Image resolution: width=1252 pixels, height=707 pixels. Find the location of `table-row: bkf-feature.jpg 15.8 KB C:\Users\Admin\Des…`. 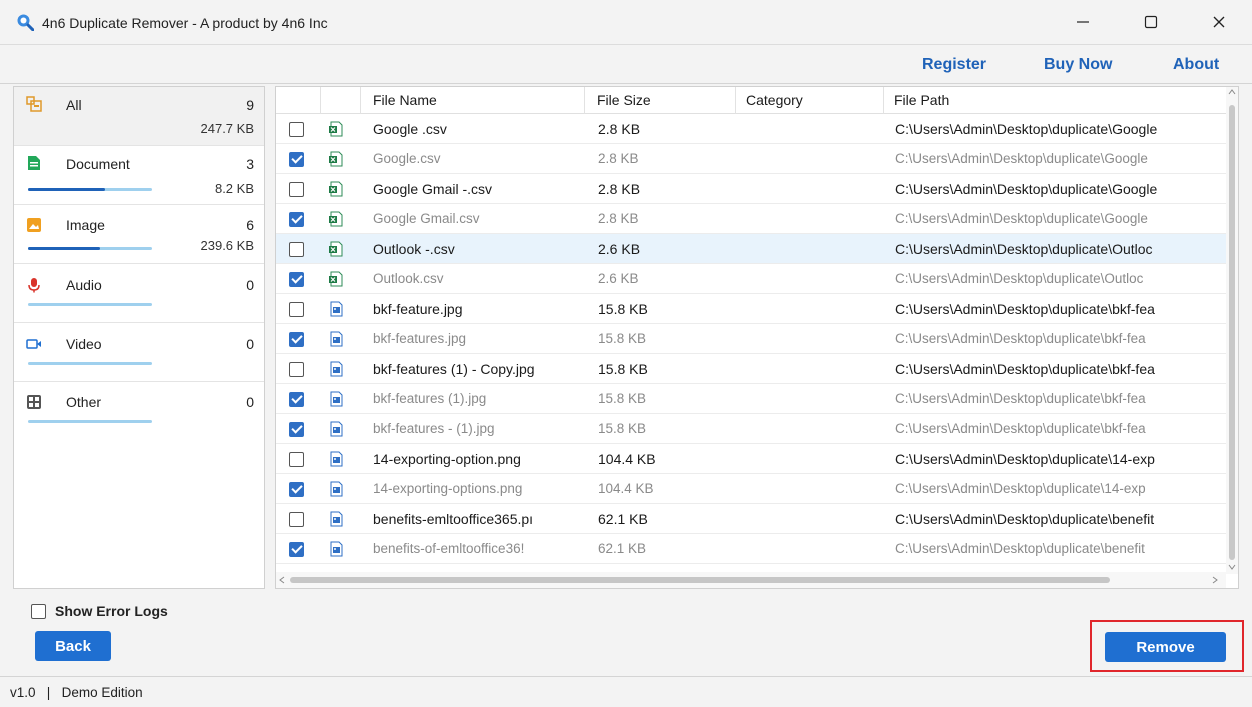

table-row: bkf-feature.jpg 15.8 KB C:\Users\Admin\Des… is located at coordinates (751, 309).